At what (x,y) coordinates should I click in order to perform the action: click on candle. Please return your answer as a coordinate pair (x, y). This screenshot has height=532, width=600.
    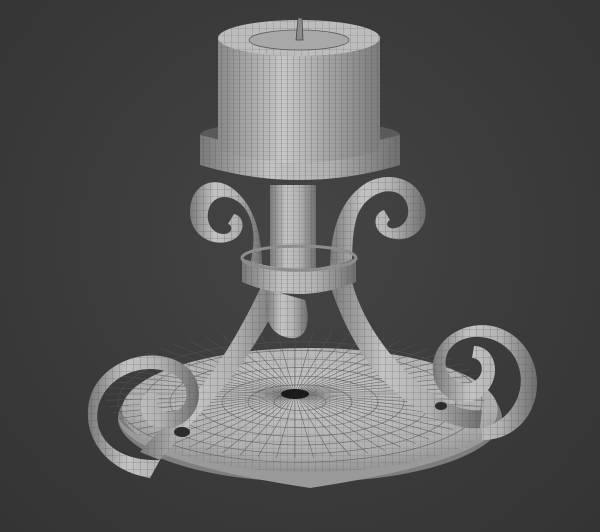
    Looking at the image, I should click on (299, 90).